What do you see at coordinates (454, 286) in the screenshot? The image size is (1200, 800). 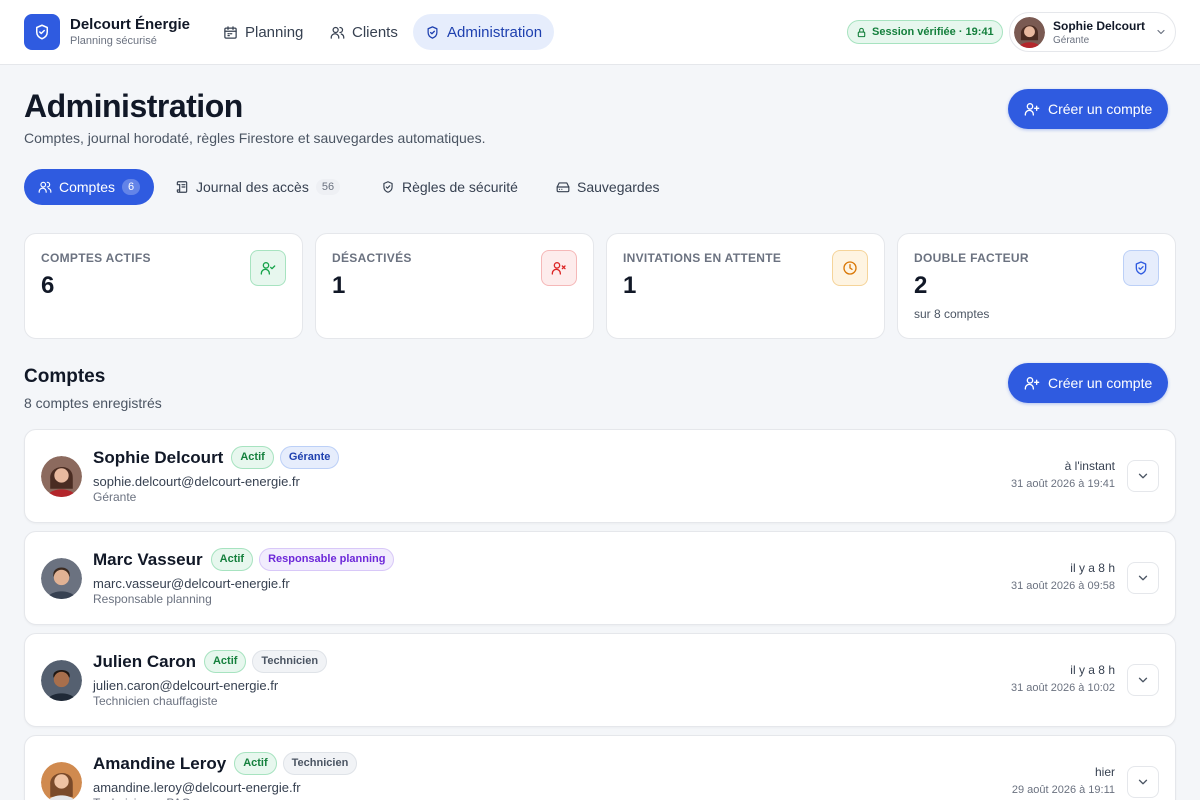 I see `stat-card-disabled: Désactivés 1` at bounding box center [454, 286].